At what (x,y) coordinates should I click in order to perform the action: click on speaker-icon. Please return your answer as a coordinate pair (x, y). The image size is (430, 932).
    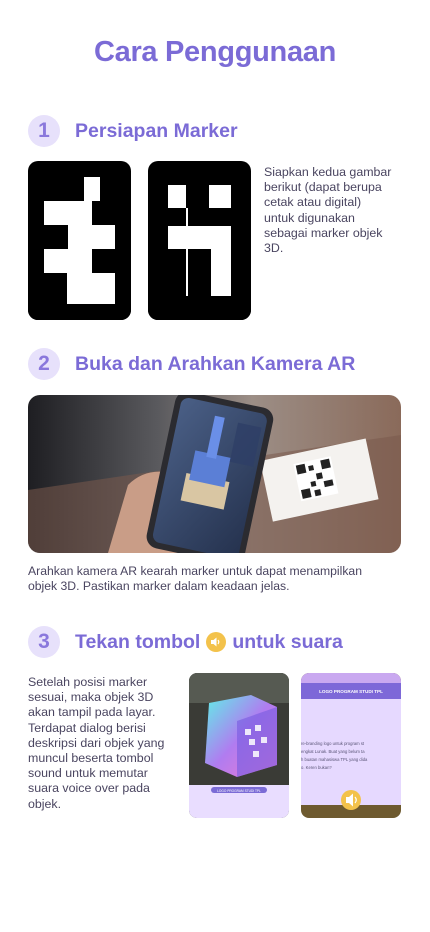
    Looking at the image, I should click on (216, 642).